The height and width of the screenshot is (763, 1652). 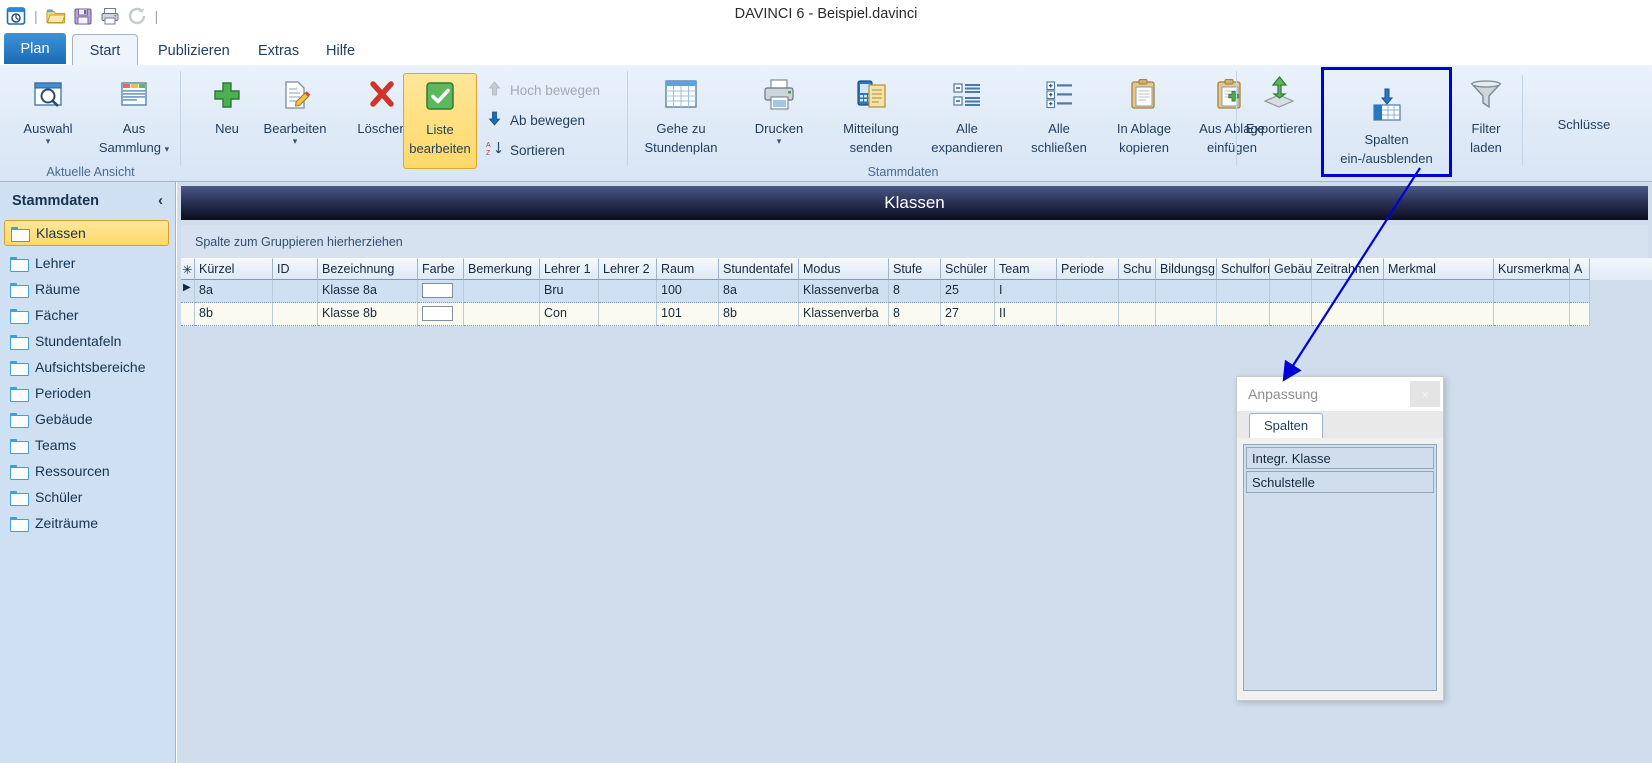 What do you see at coordinates (234, 291) in the screenshot?
I see `table-cell: 8a` at bounding box center [234, 291].